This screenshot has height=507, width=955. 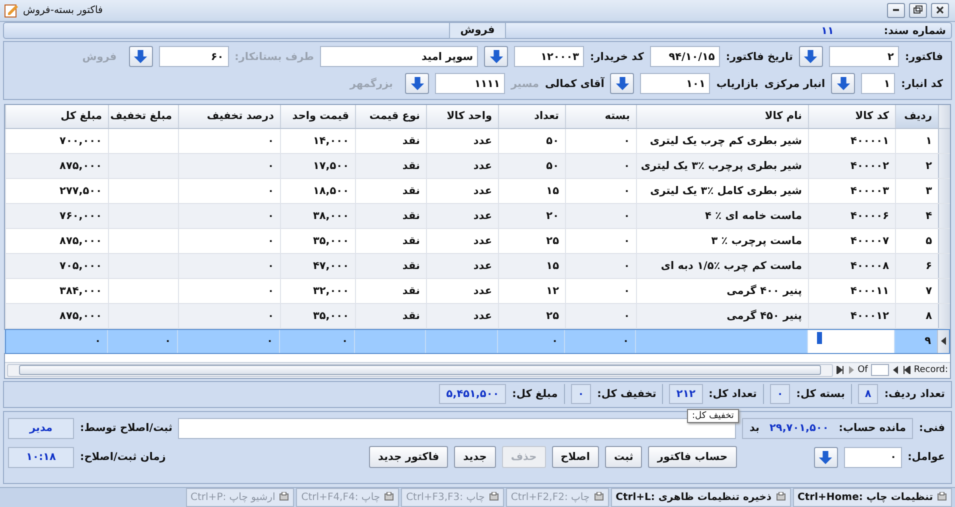 What do you see at coordinates (143, 116) in the screenshot?
I see `column-header: مبلغ تخفیف` at bounding box center [143, 116].